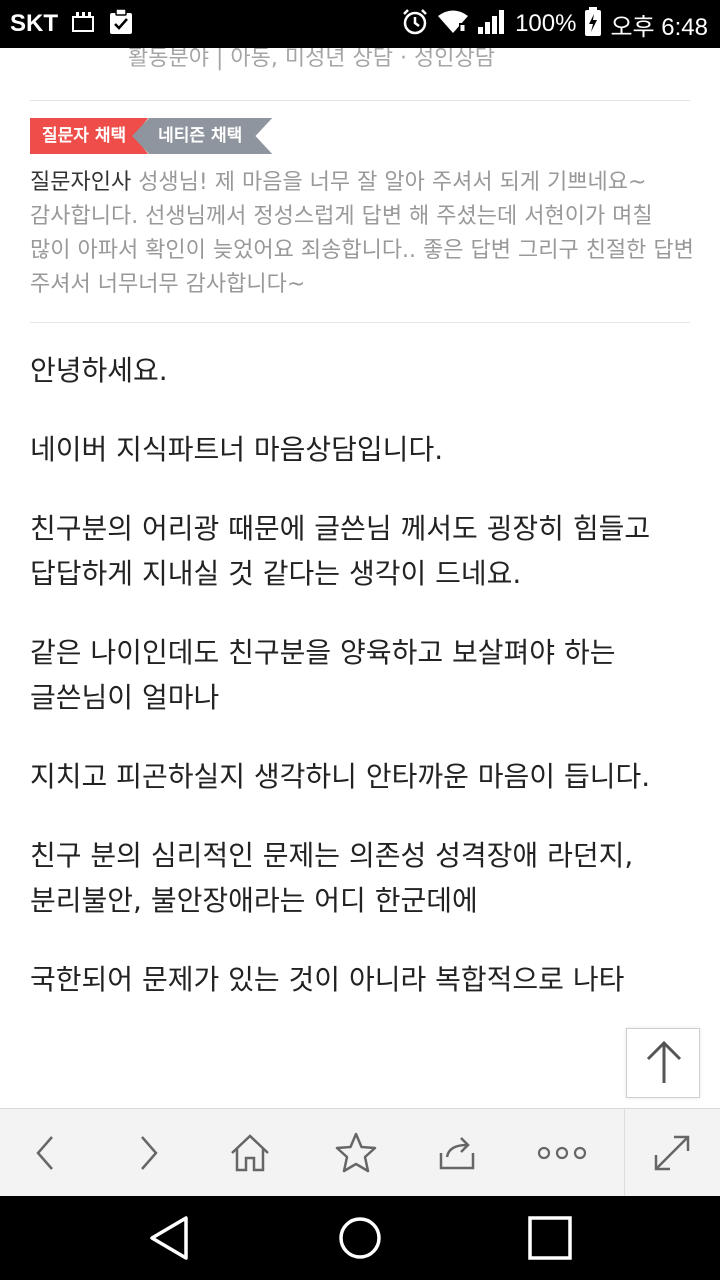 The height and width of the screenshot is (1280, 720). I want to click on chevron-right-icon, so click(149, 1153).